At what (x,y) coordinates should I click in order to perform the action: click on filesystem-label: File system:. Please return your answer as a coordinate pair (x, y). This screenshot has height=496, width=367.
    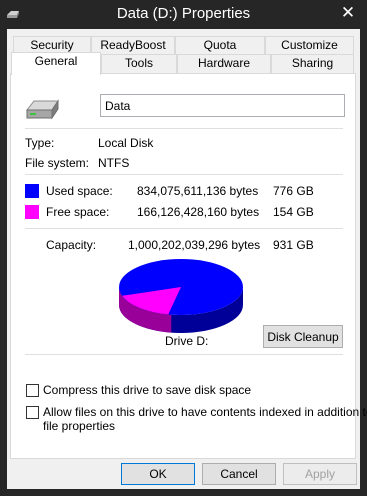
    Looking at the image, I should click on (57, 163).